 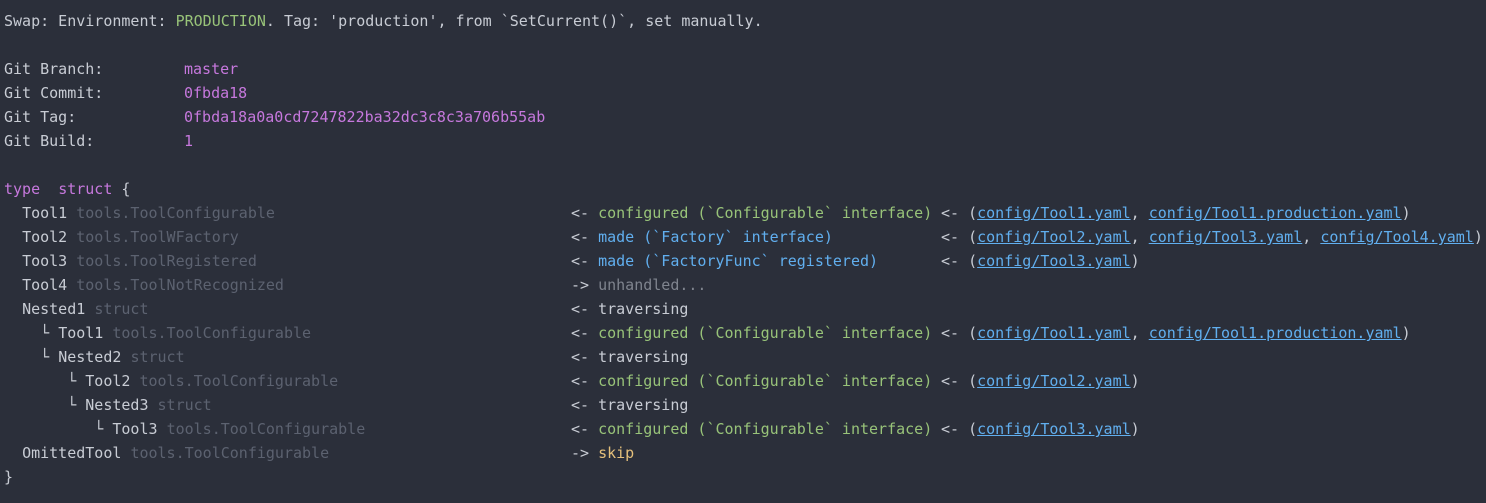 I want to click on config-sources: <- (config/Tool2.yaml), so click(x=1040, y=381).